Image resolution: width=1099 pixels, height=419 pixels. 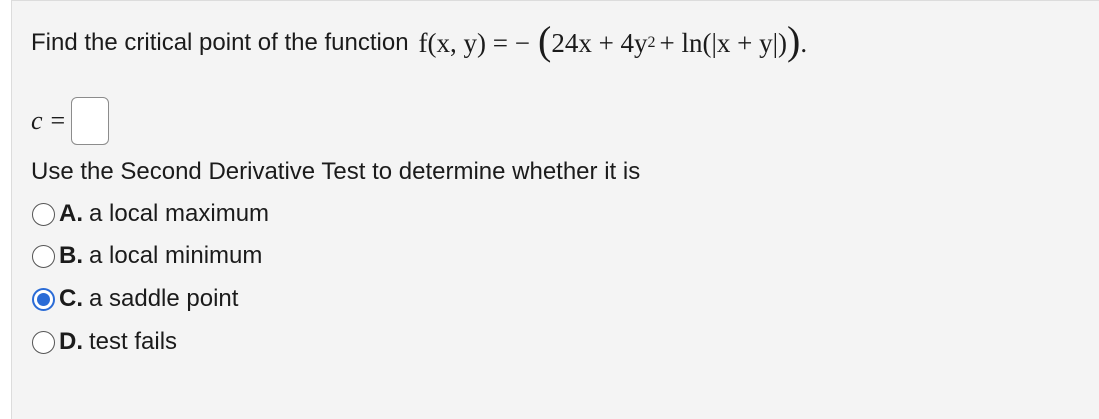 What do you see at coordinates (71, 213) in the screenshot?
I see `option-a-letter: A.` at bounding box center [71, 213].